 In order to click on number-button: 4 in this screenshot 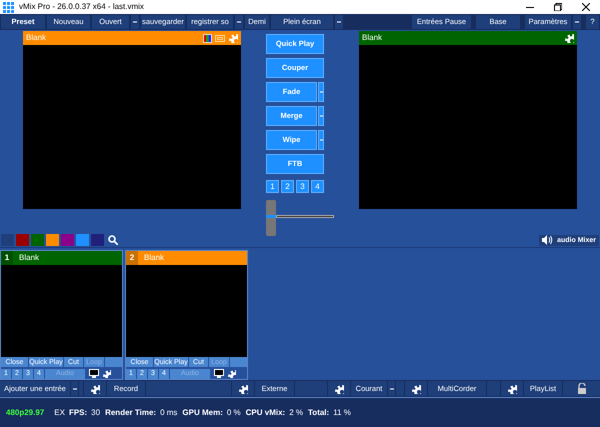, I will do `click(317, 186)`.